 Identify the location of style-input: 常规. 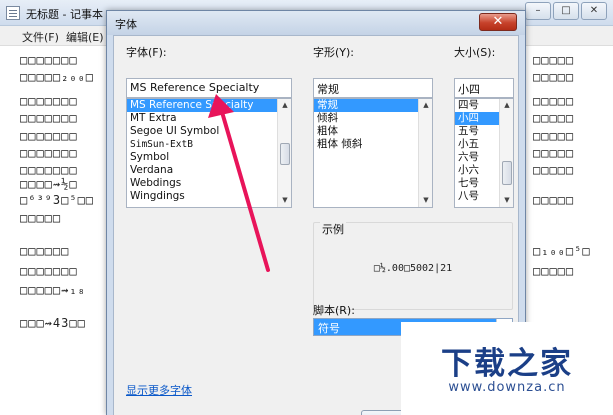
(373, 88).